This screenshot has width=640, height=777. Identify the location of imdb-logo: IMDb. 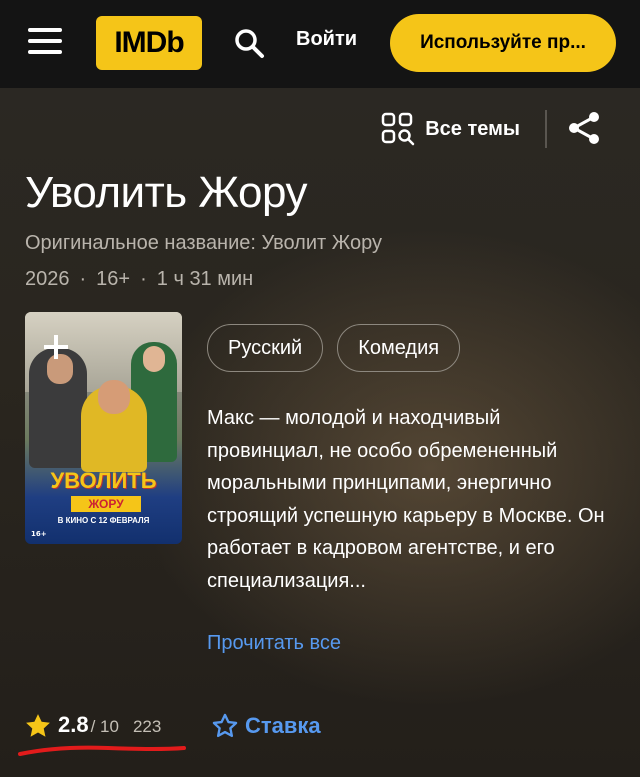
(149, 43).